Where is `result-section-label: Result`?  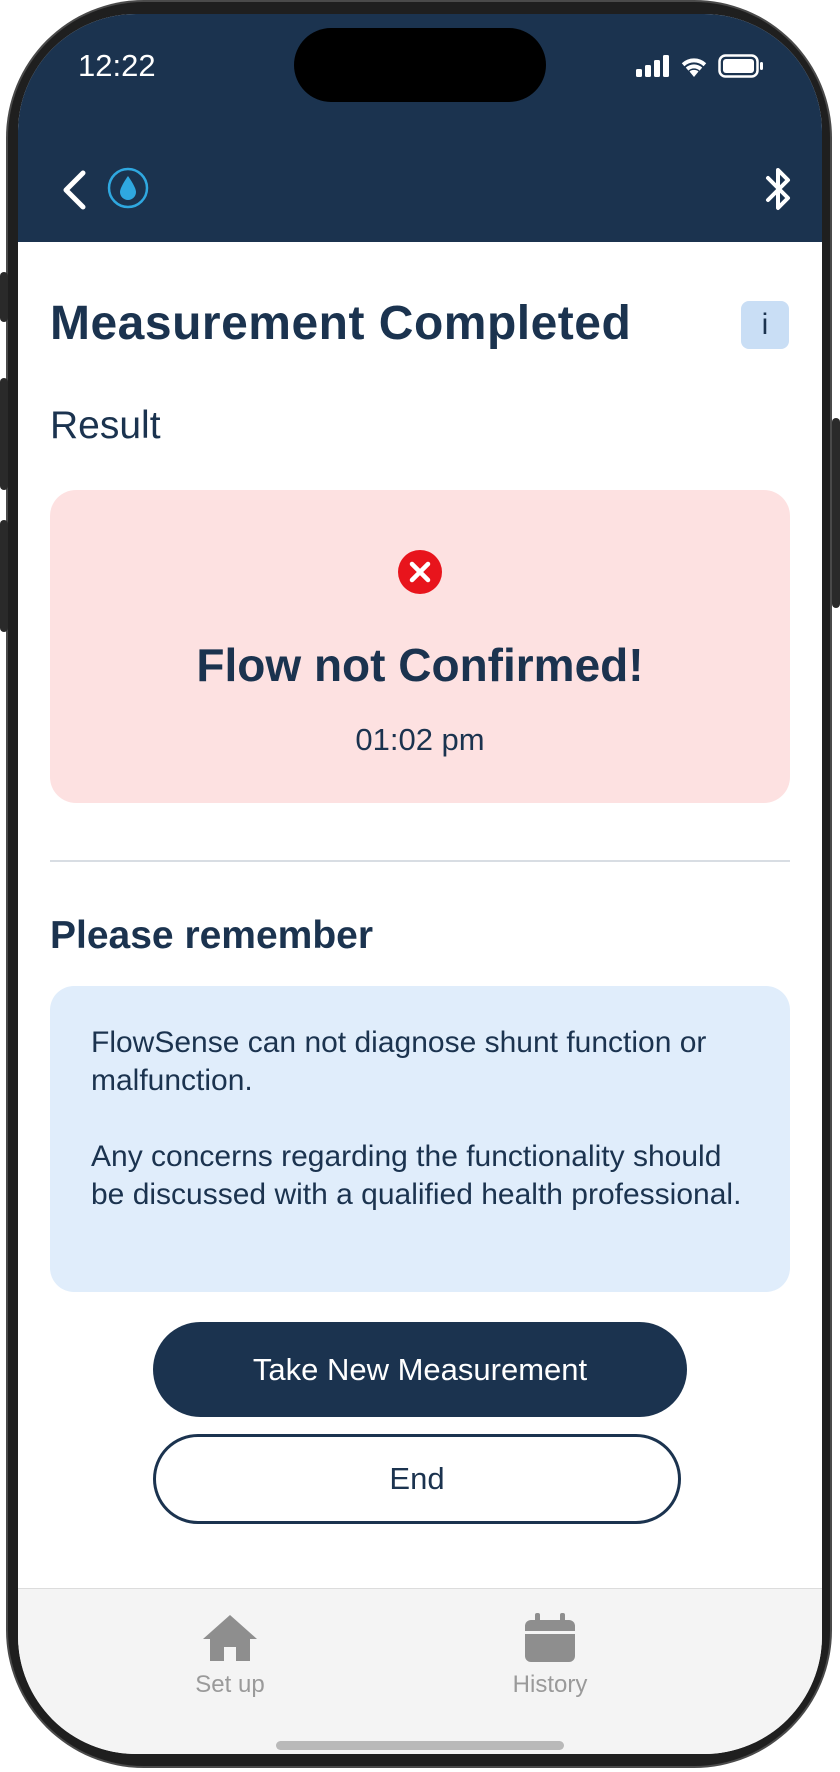 result-section-label: Result is located at coordinates (105, 425).